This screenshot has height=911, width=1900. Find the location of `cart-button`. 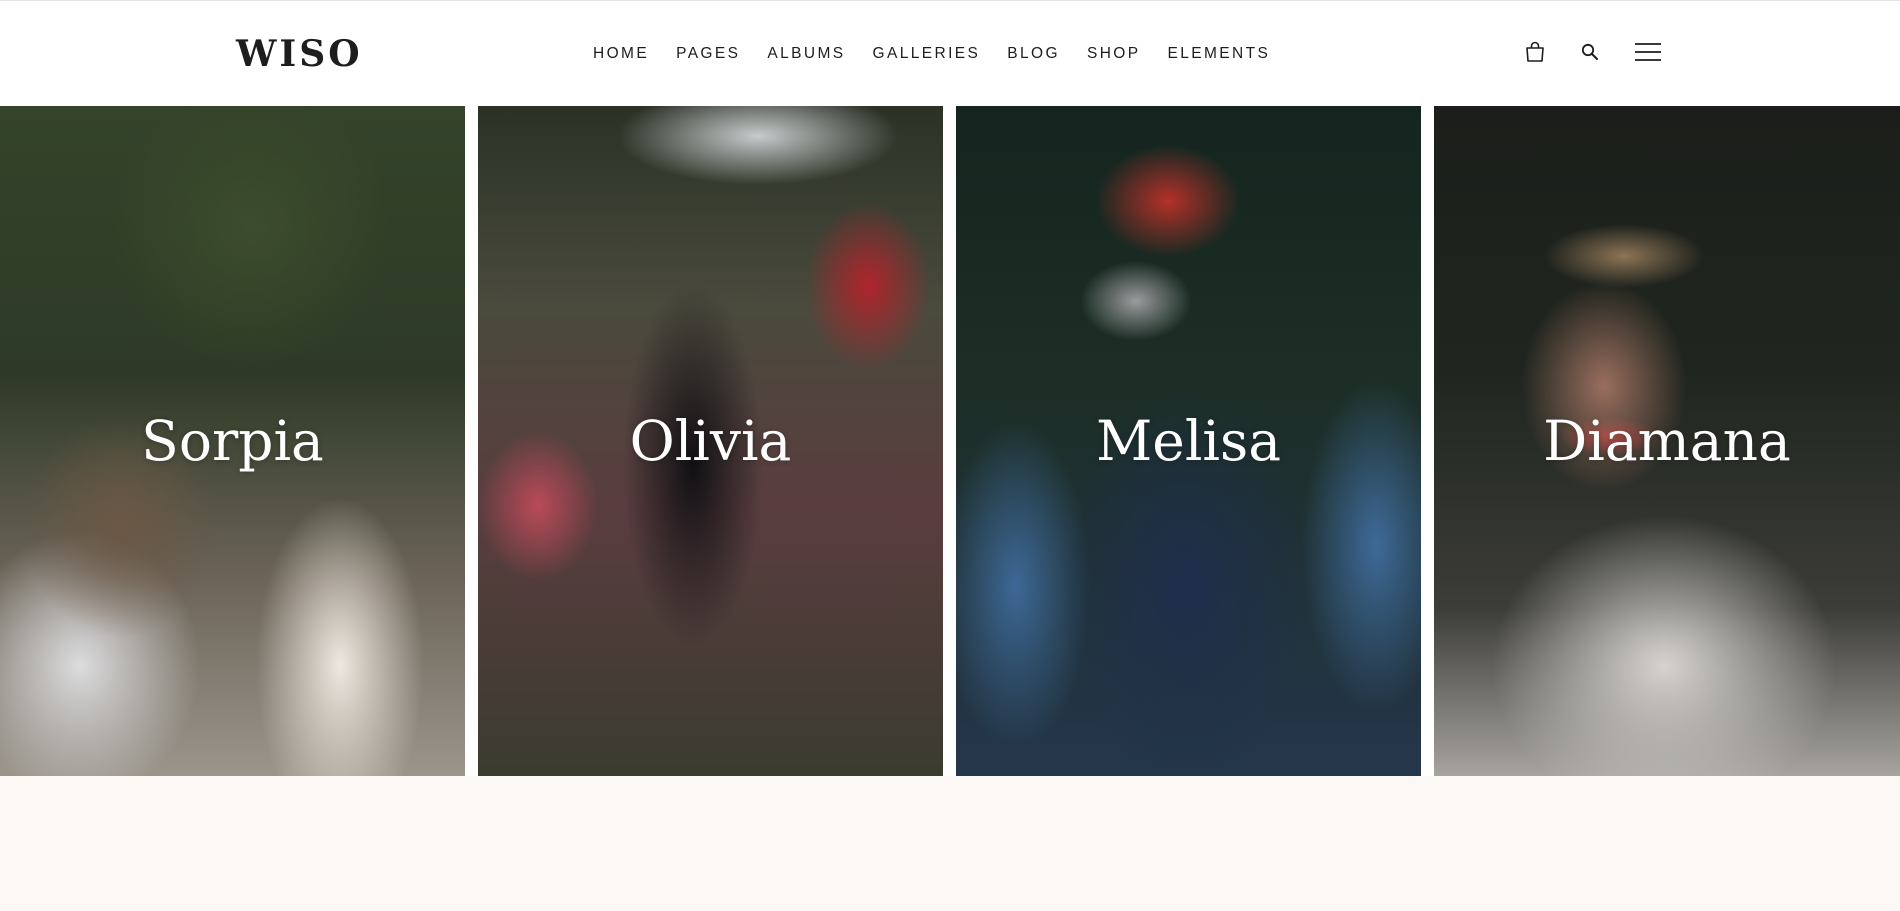

cart-button is located at coordinates (1535, 52).